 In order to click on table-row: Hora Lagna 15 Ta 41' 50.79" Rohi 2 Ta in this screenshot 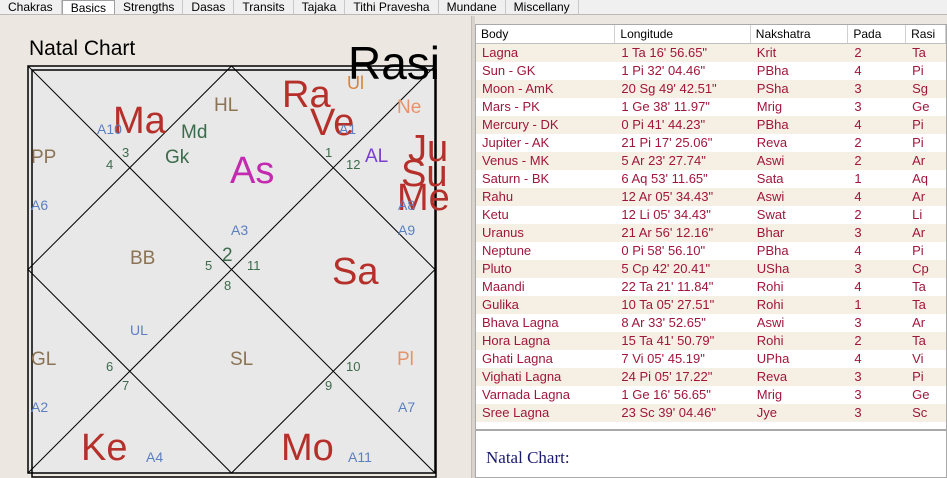, I will do `click(711, 341)`.